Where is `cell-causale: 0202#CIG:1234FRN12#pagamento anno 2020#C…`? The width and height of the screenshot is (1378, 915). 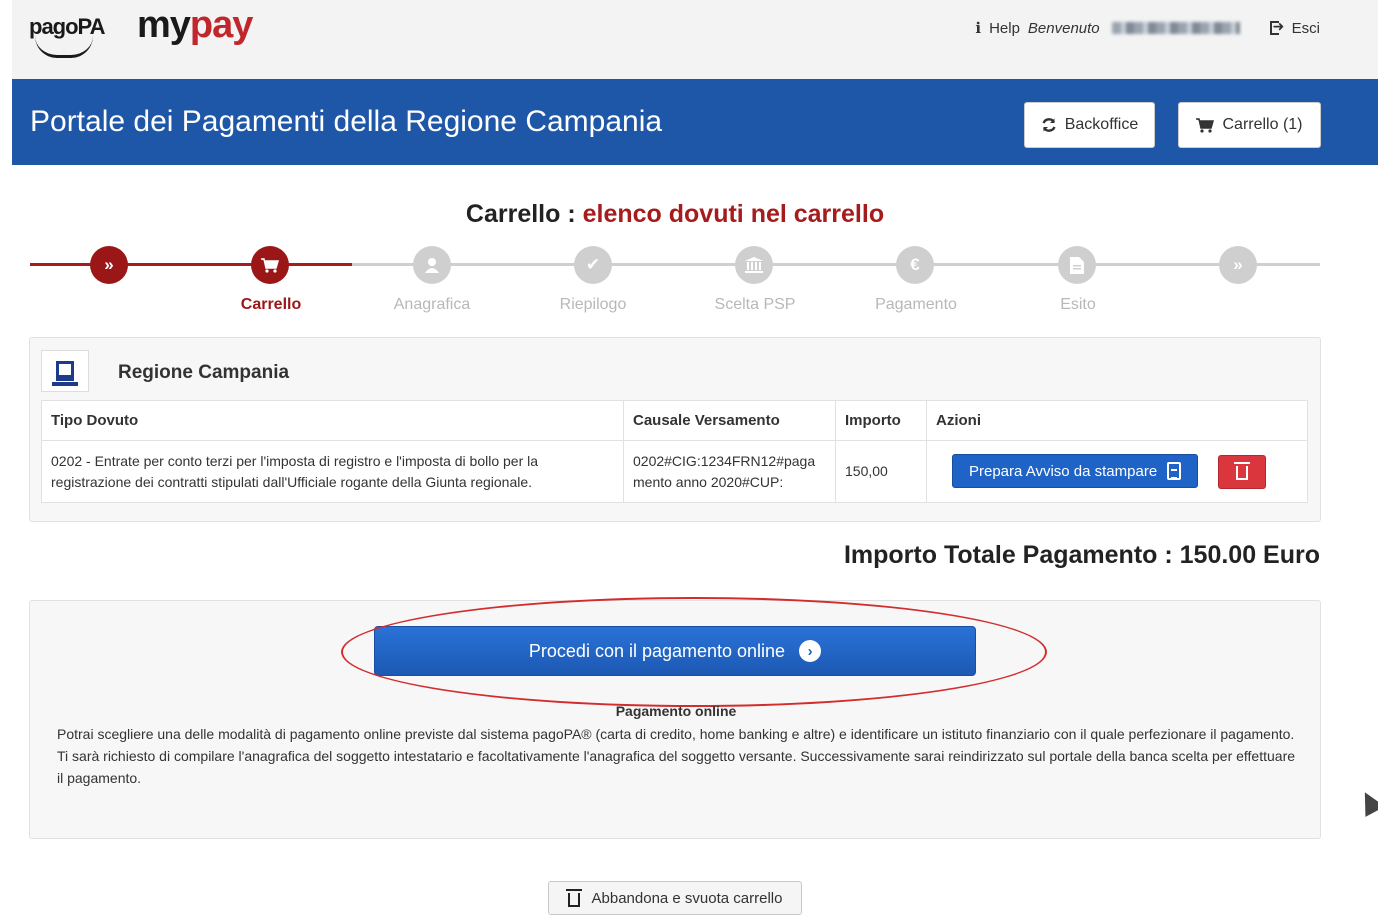 cell-causale: 0202#CIG:1234FRN12#pagamento anno 2020#C… is located at coordinates (729, 471).